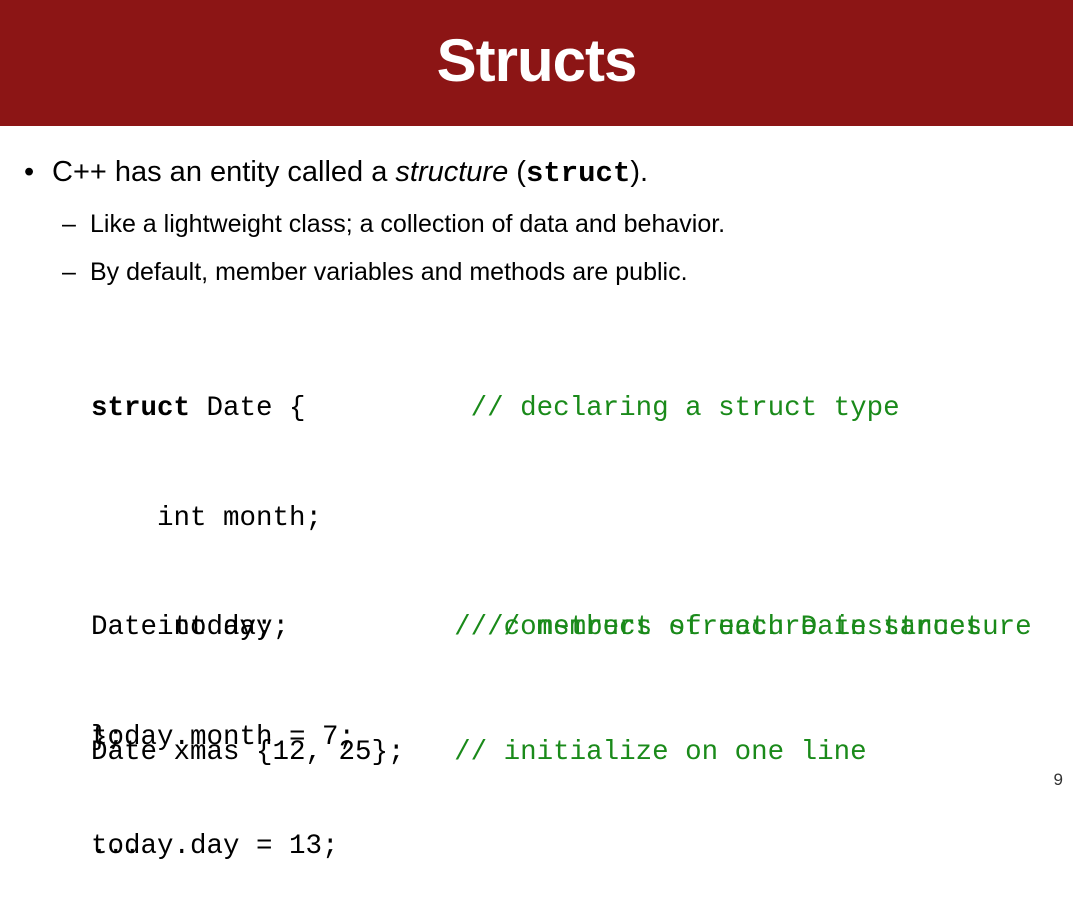 The image size is (1073, 902). What do you see at coordinates (660, 752) in the screenshot?
I see `code-comment: // initialize on one line` at bounding box center [660, 752].